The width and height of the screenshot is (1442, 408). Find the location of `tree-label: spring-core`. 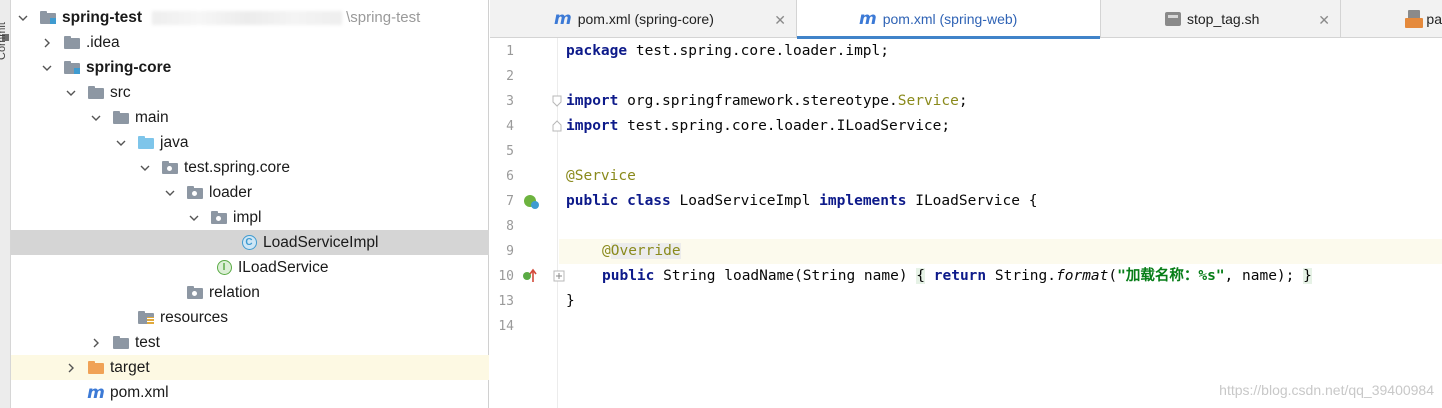

tree-label: spring-core is located at coordinates (129, 67).